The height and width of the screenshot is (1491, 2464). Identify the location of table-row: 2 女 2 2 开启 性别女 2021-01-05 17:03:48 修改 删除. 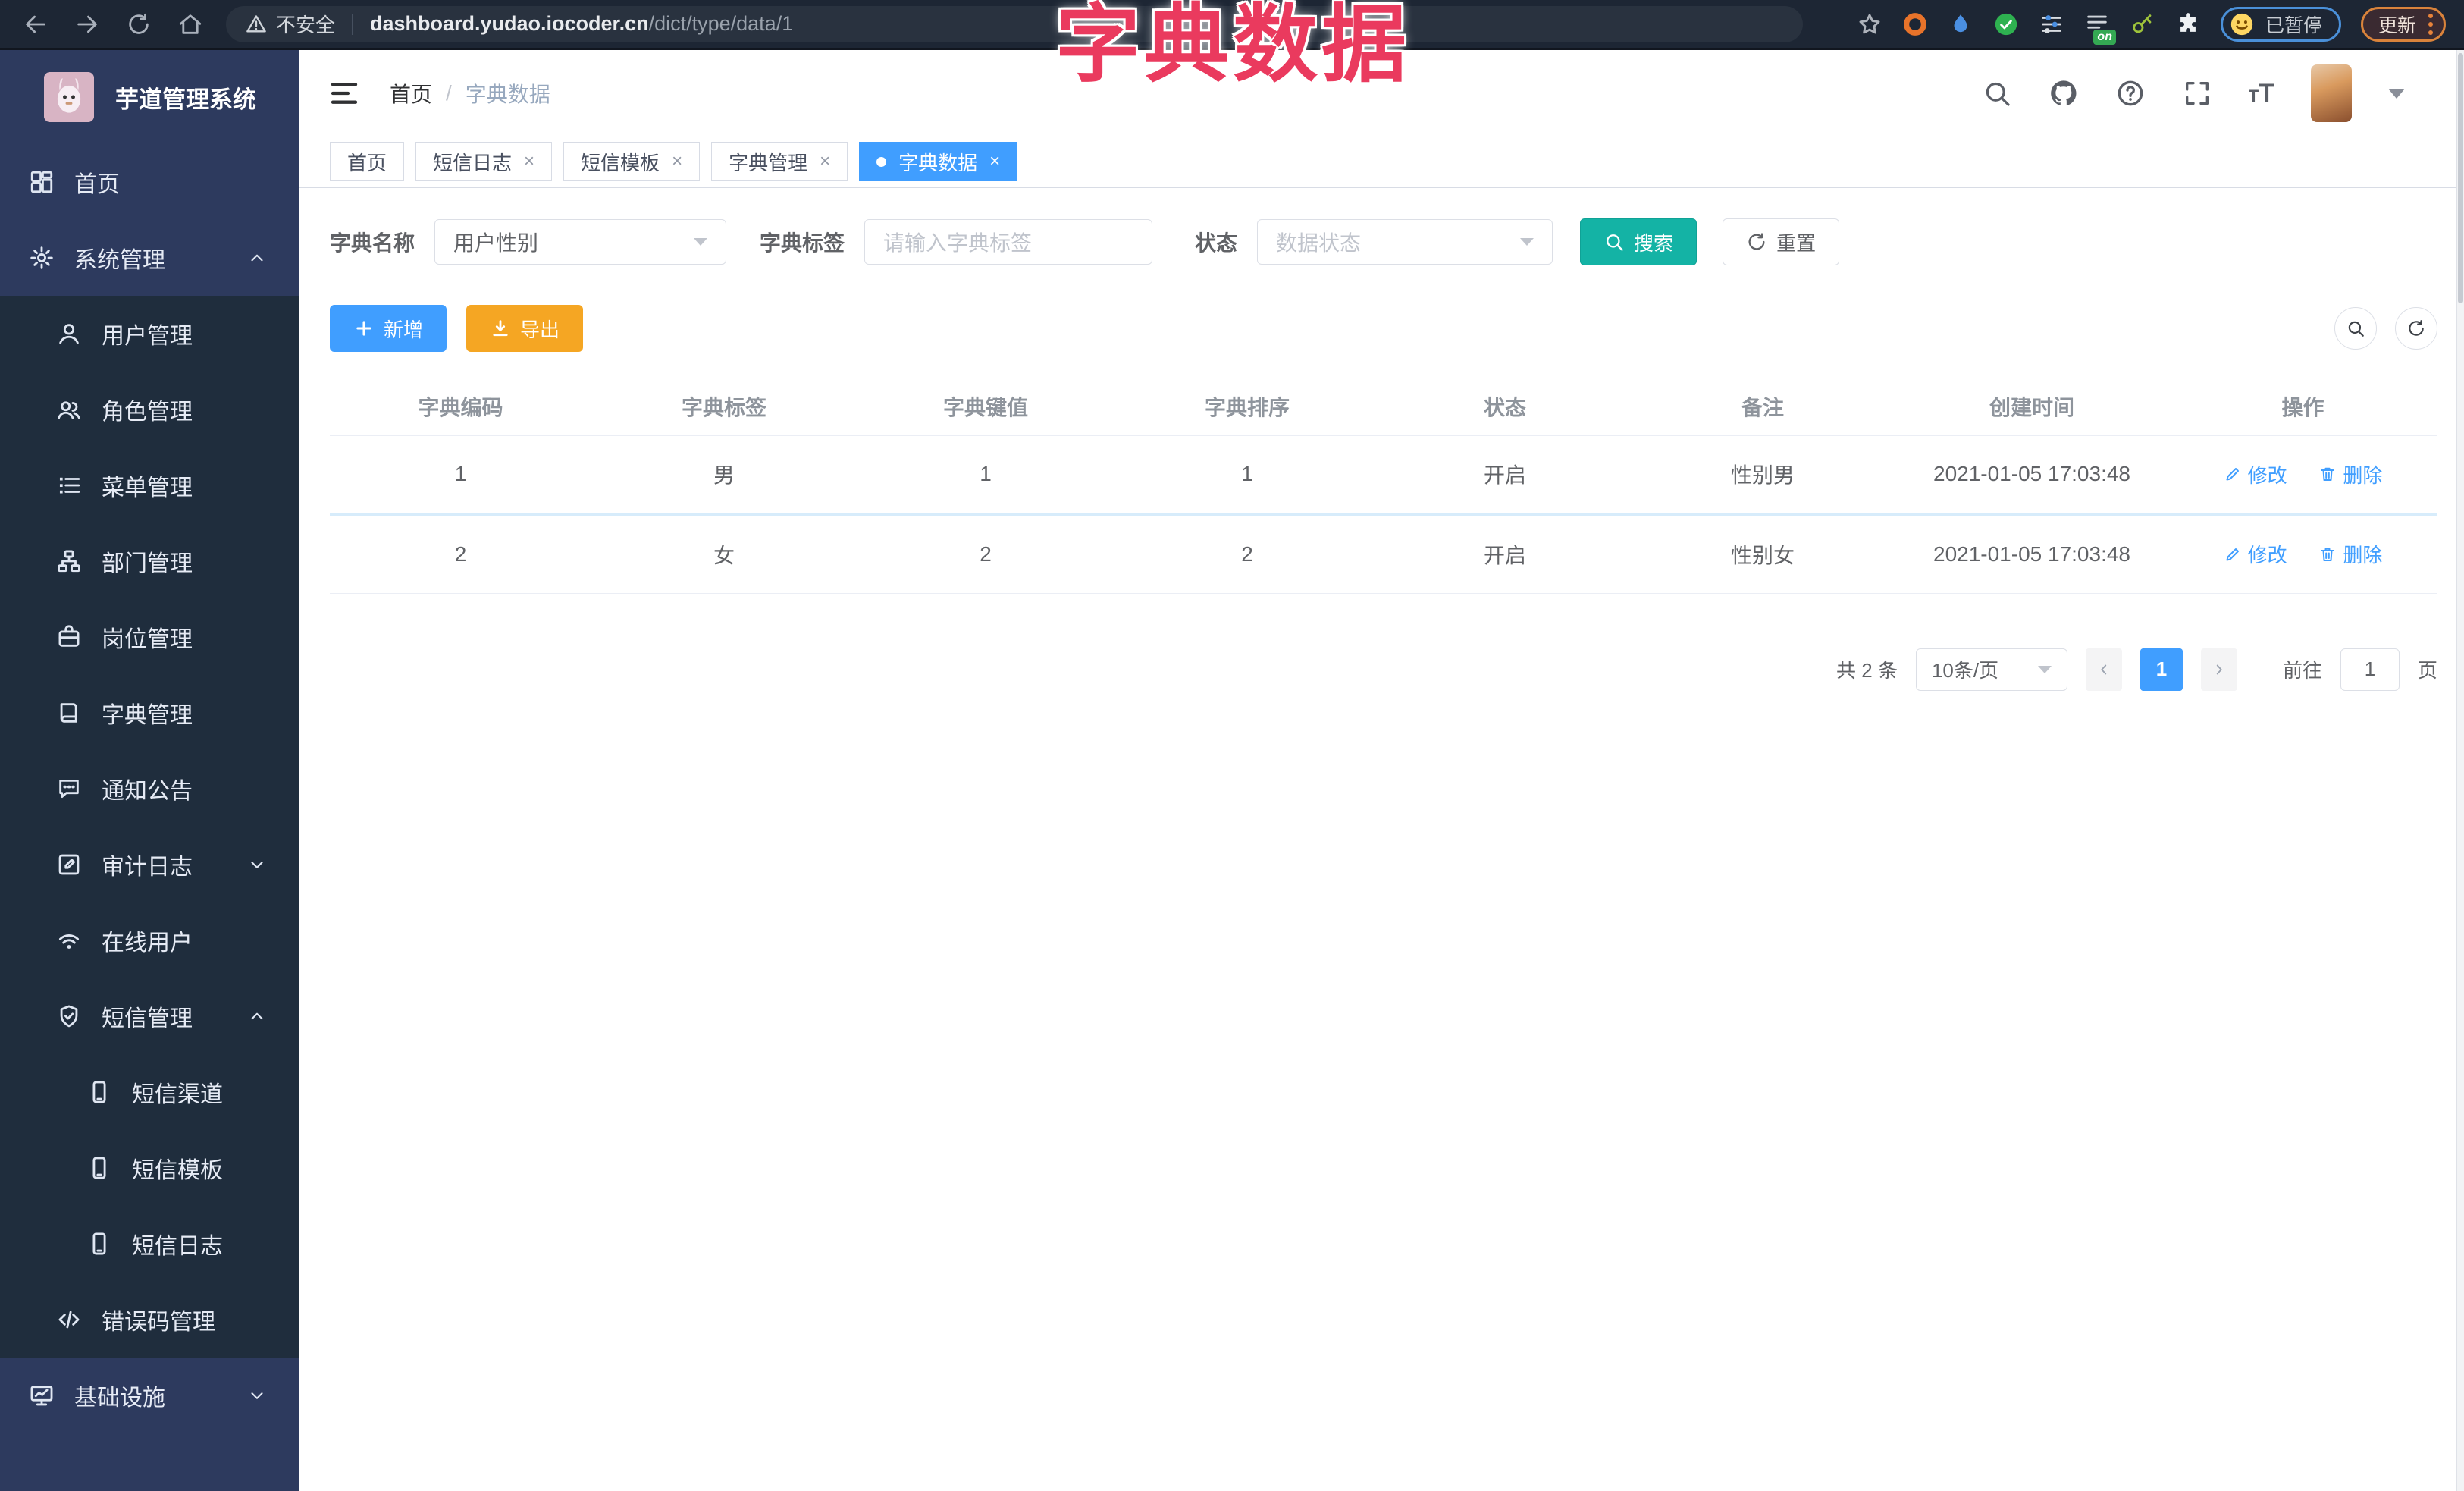
(1384, 554).